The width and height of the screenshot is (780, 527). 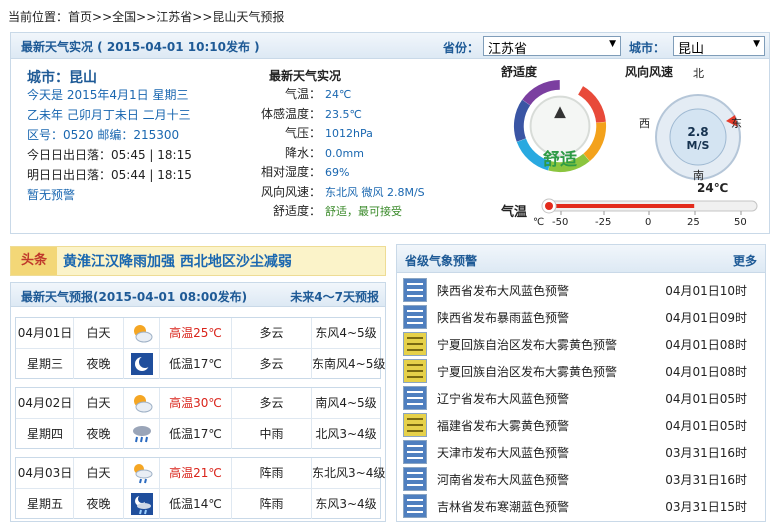 I want to click on sunrise-today: 今日日出日落：05:45 | 18:15, so click(x=109, y=155).